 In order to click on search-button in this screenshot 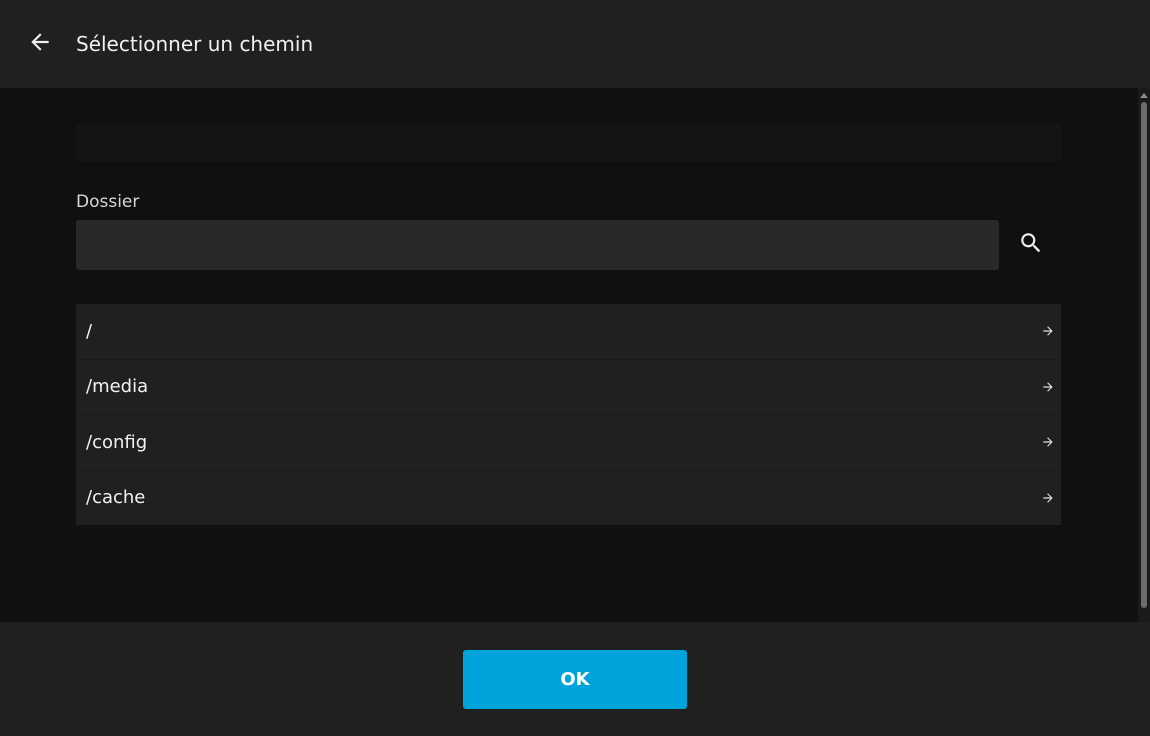, I will do `click(1031, 245)`.